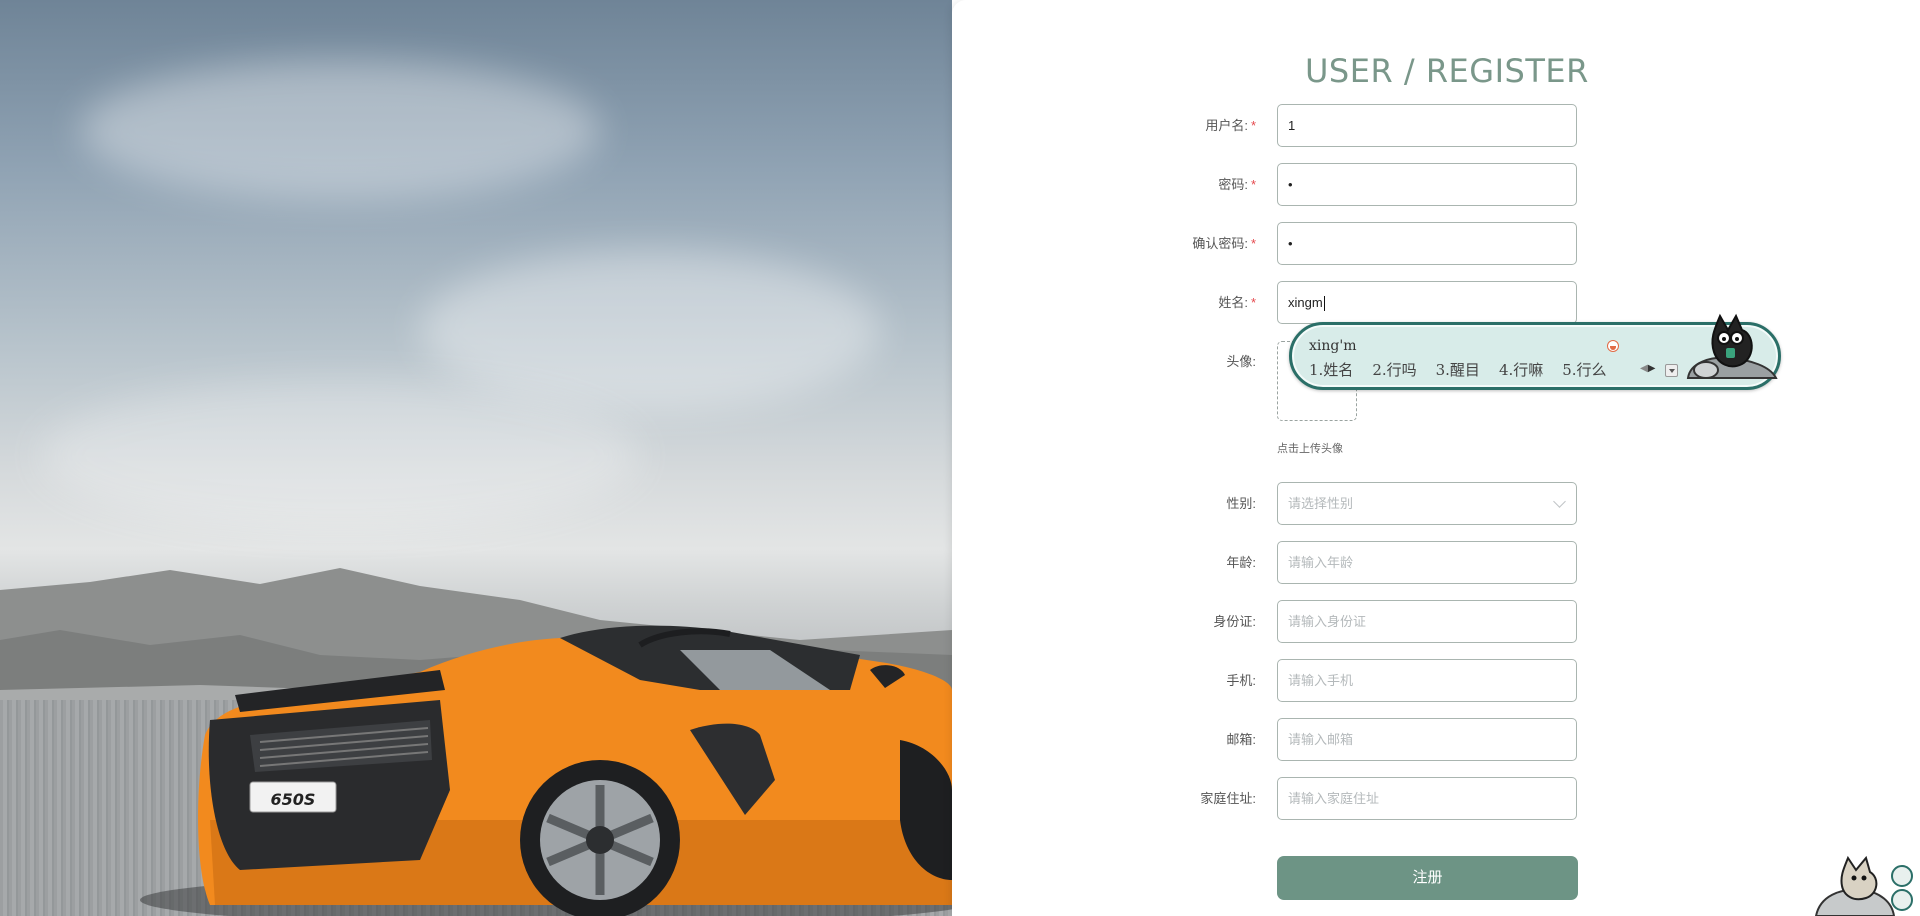  I want to click on gender-row: 性别: 请选择性别, so click(1338, 504).